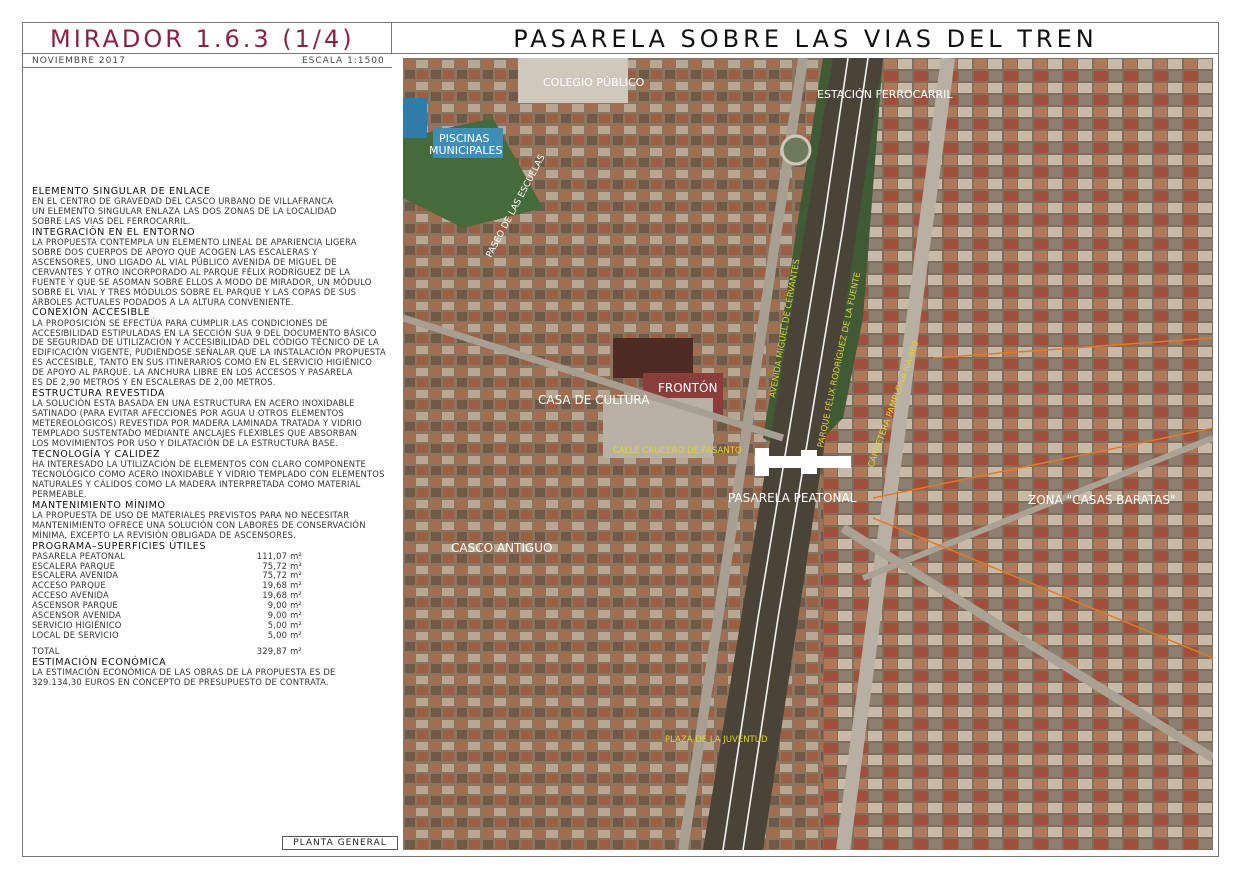 The image size is (1241, 878). What do you see at coordinates (465, 150) in the screenshot?
I see `label-piscinas-2: MUNICIPALES` at bounding box center [465, 150].